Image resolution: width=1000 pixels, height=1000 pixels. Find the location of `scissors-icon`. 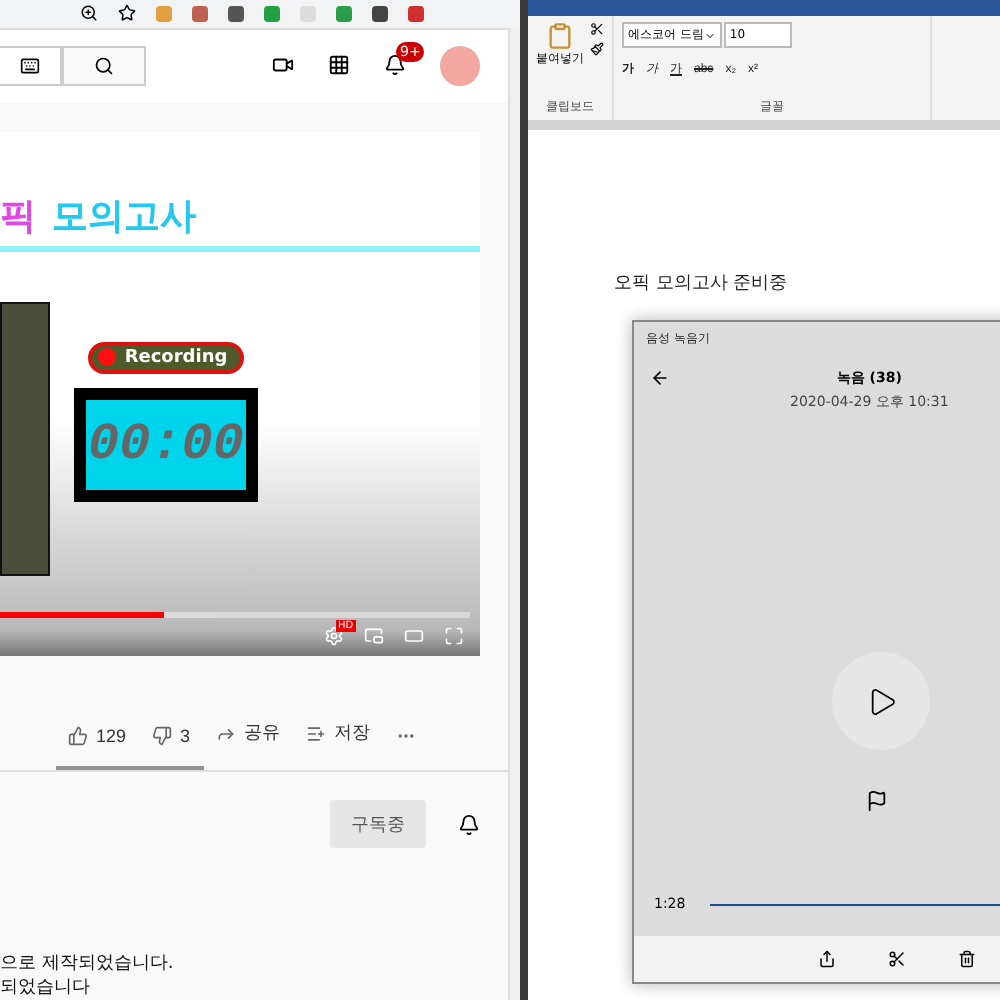

scissors-icon is located at coordinates (897, 959).